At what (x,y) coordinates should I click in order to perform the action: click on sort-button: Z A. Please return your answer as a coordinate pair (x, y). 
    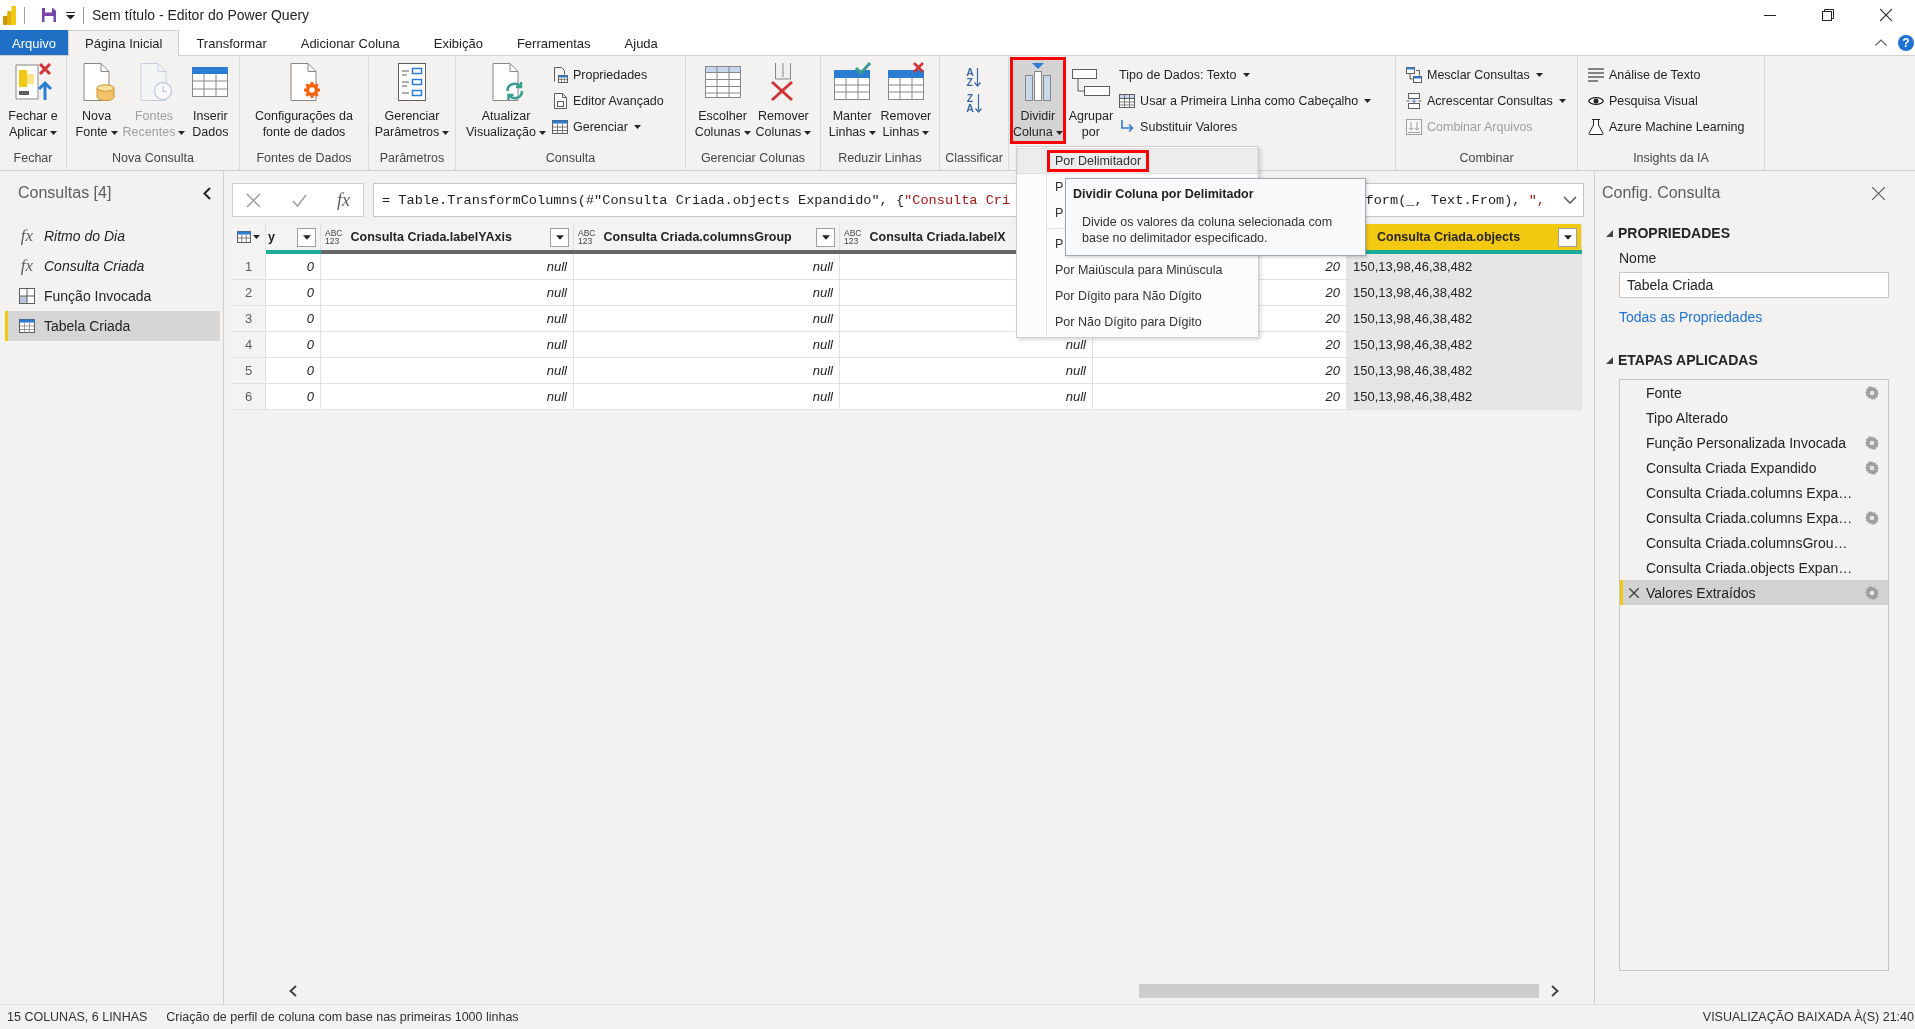
    Looking at the image, I should click on (974, 103).